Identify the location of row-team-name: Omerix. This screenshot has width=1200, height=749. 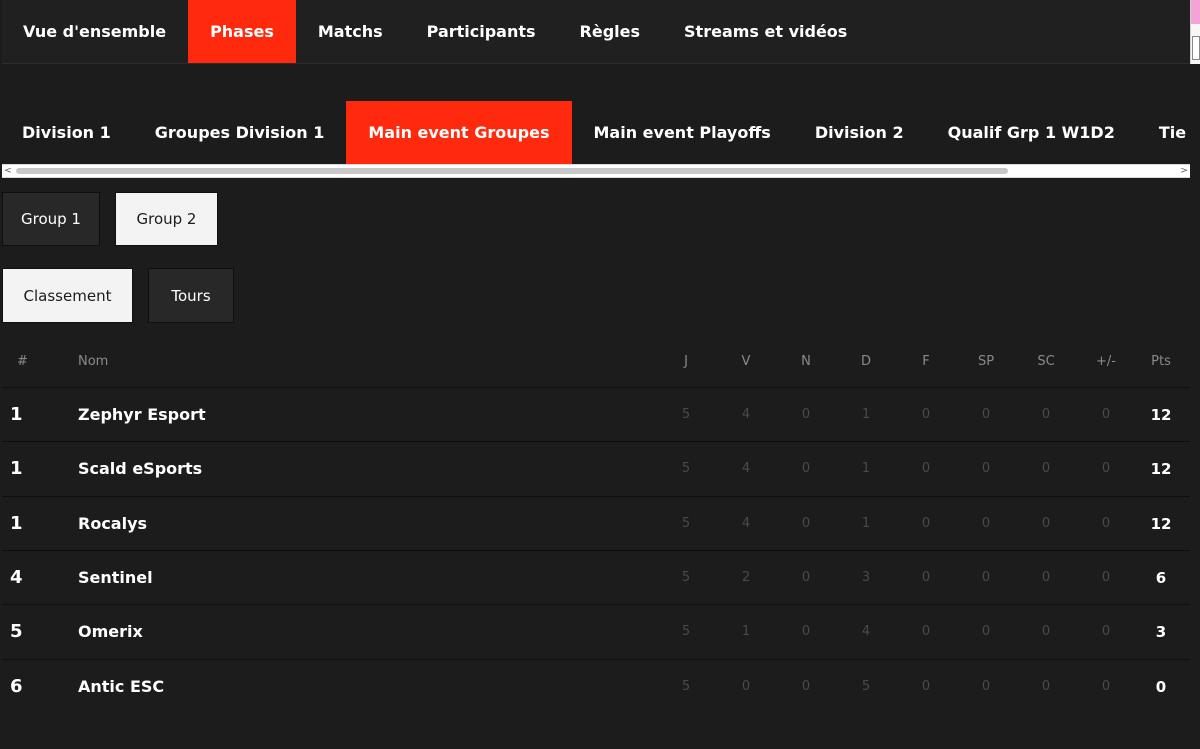
(278, 632).